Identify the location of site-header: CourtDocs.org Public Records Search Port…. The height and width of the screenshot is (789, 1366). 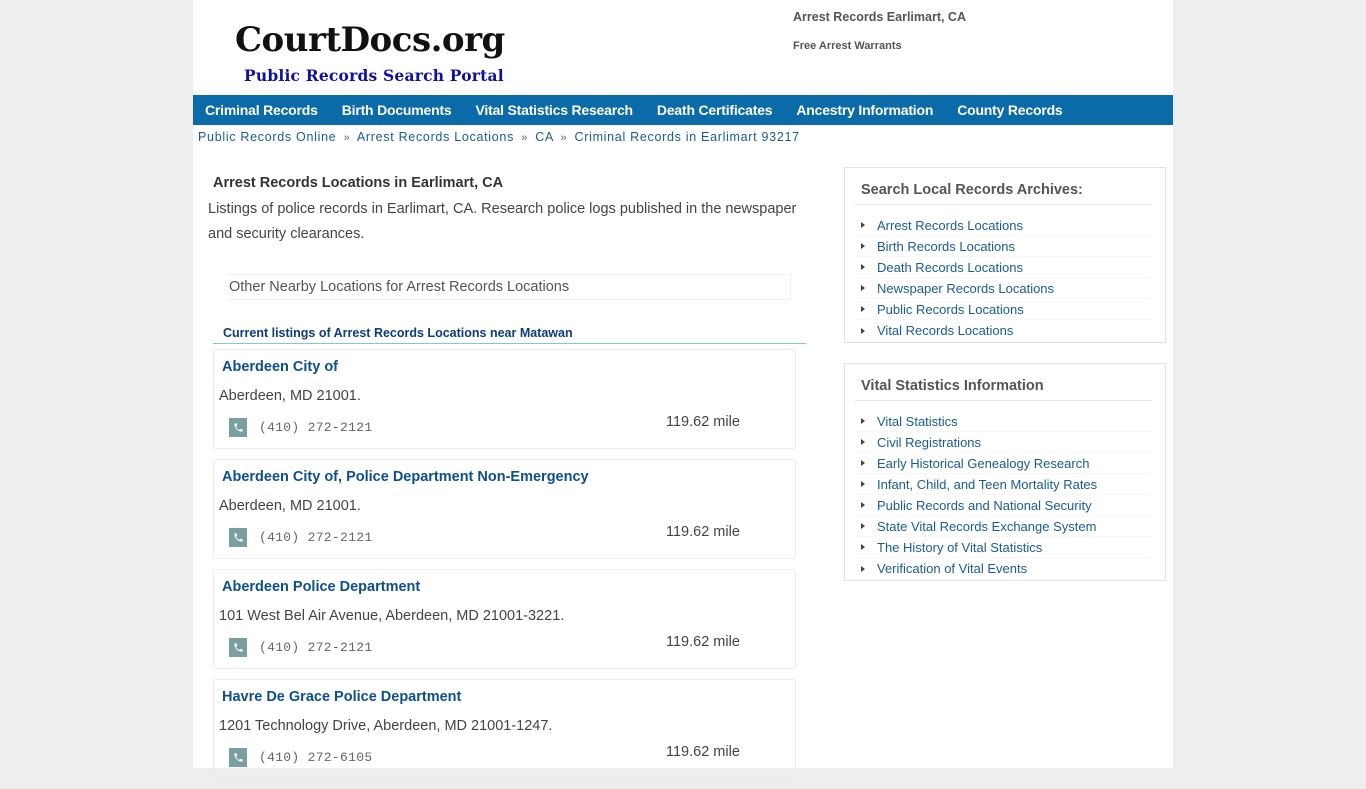
(683, 47).